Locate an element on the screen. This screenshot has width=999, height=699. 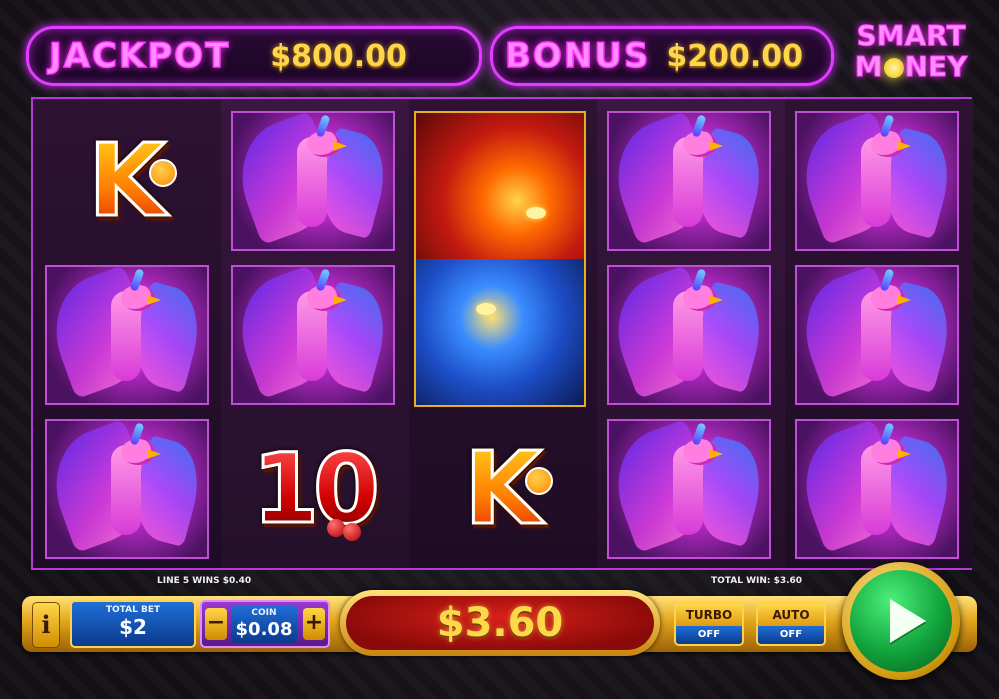
win-display: $3.60 is located at coordinates (500, 623).